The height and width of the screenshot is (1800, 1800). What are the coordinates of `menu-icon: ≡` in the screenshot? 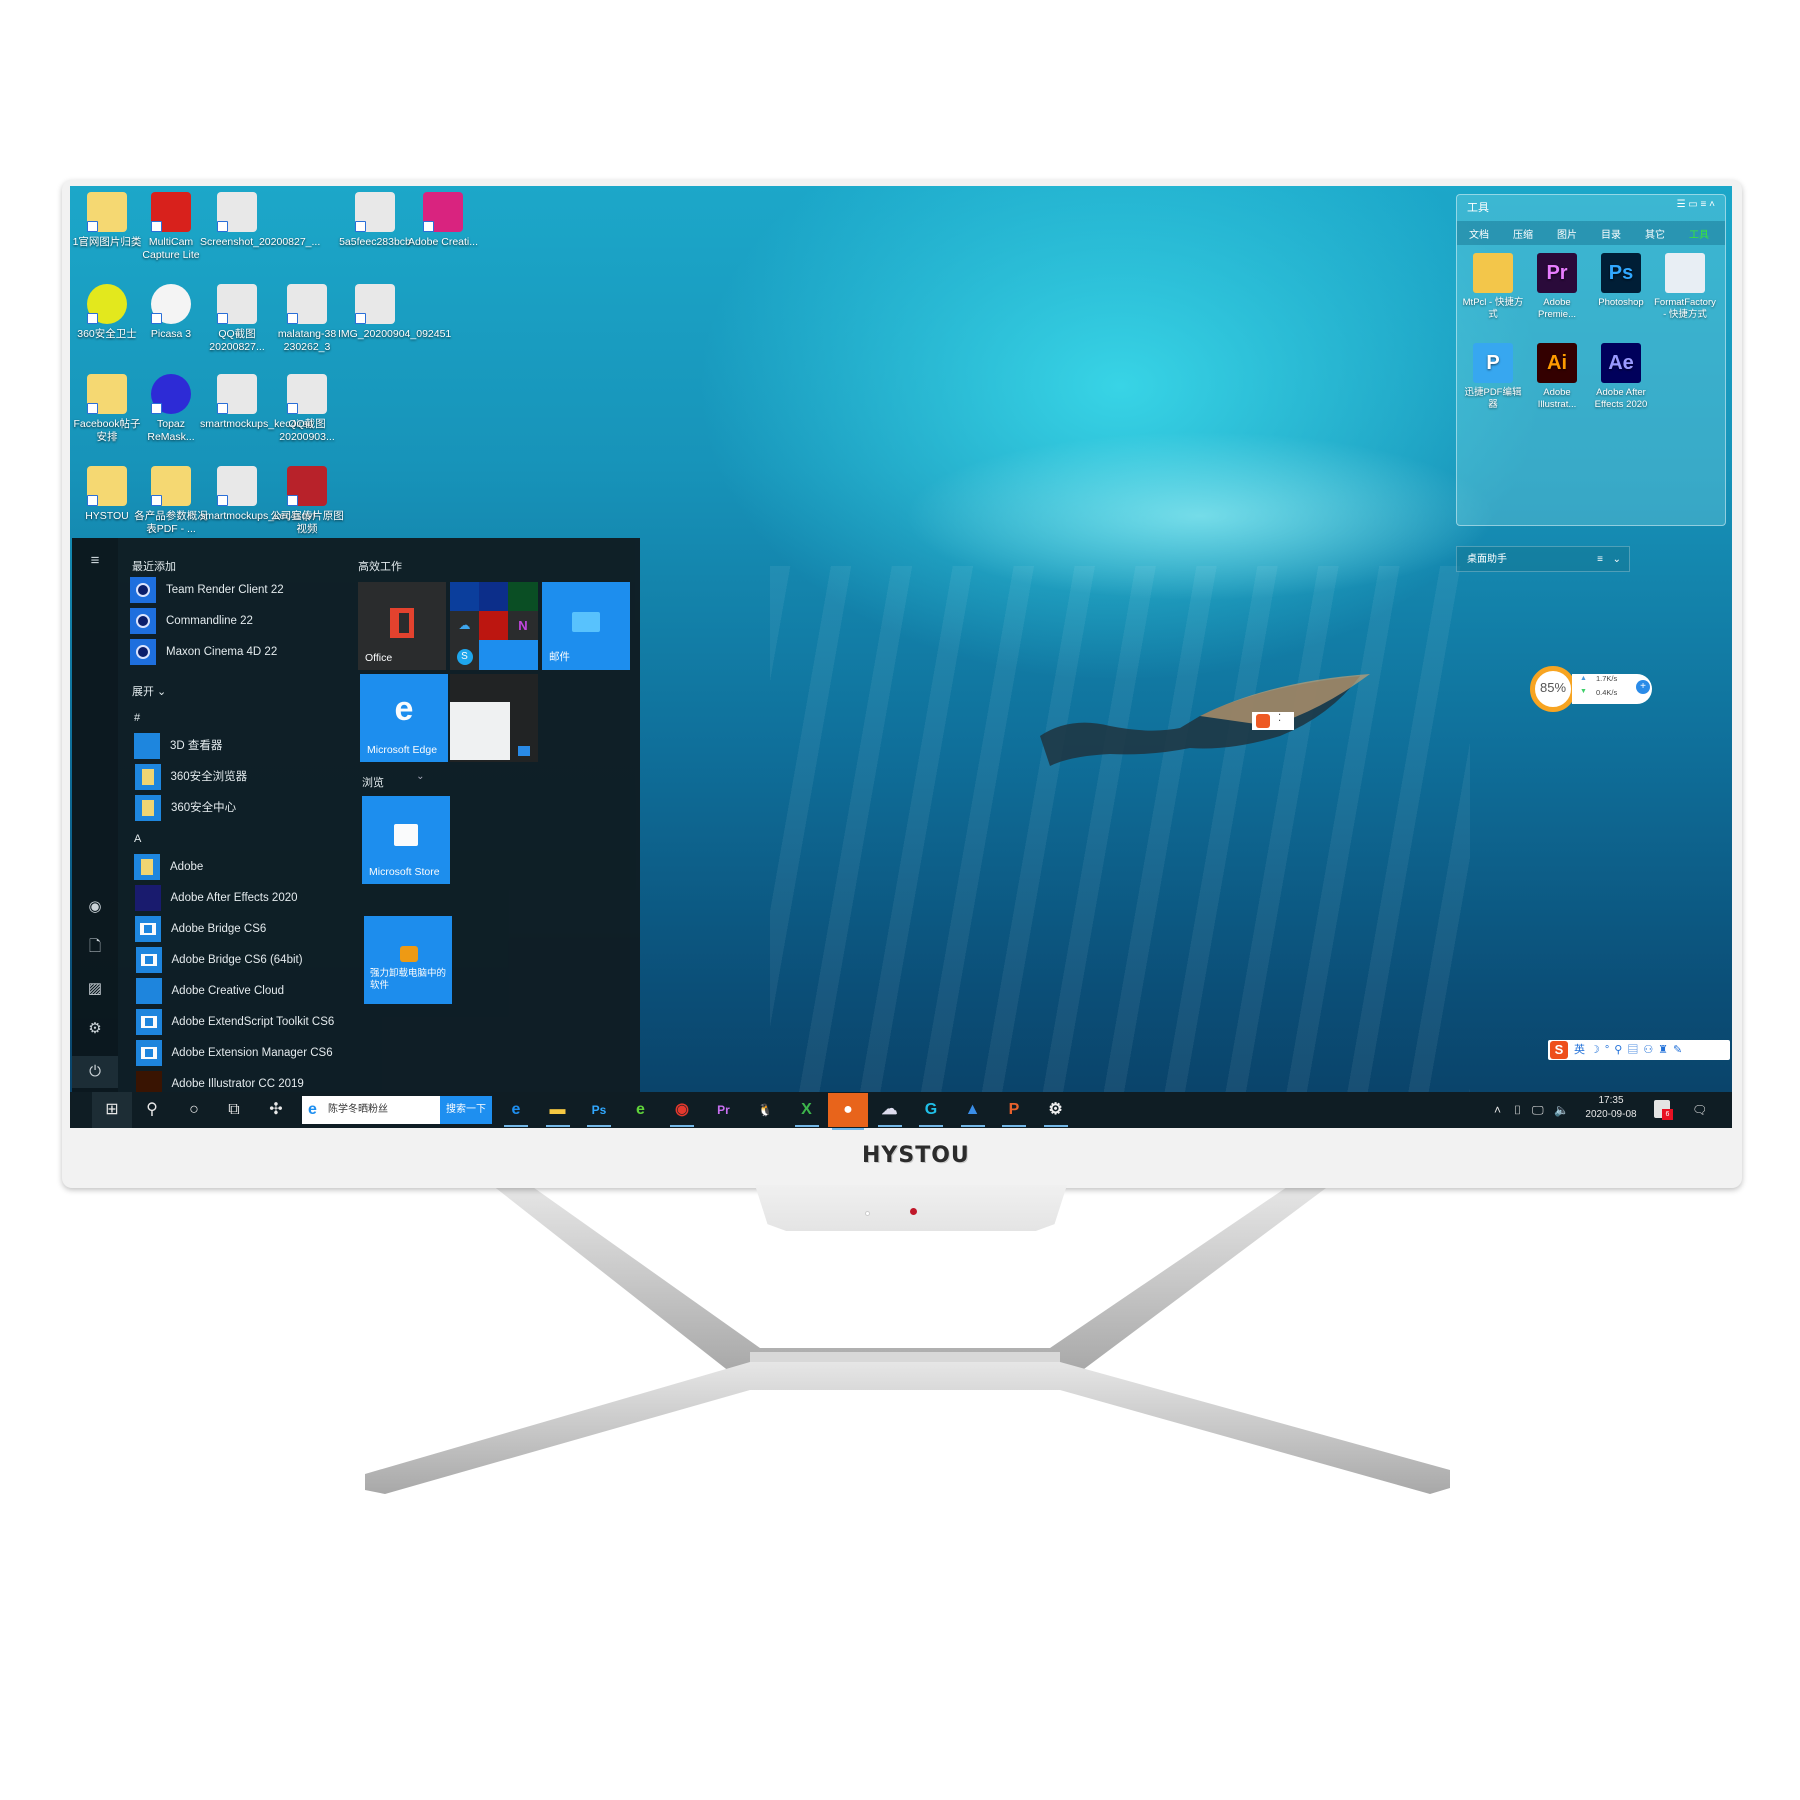 It's located at (1600, 560).